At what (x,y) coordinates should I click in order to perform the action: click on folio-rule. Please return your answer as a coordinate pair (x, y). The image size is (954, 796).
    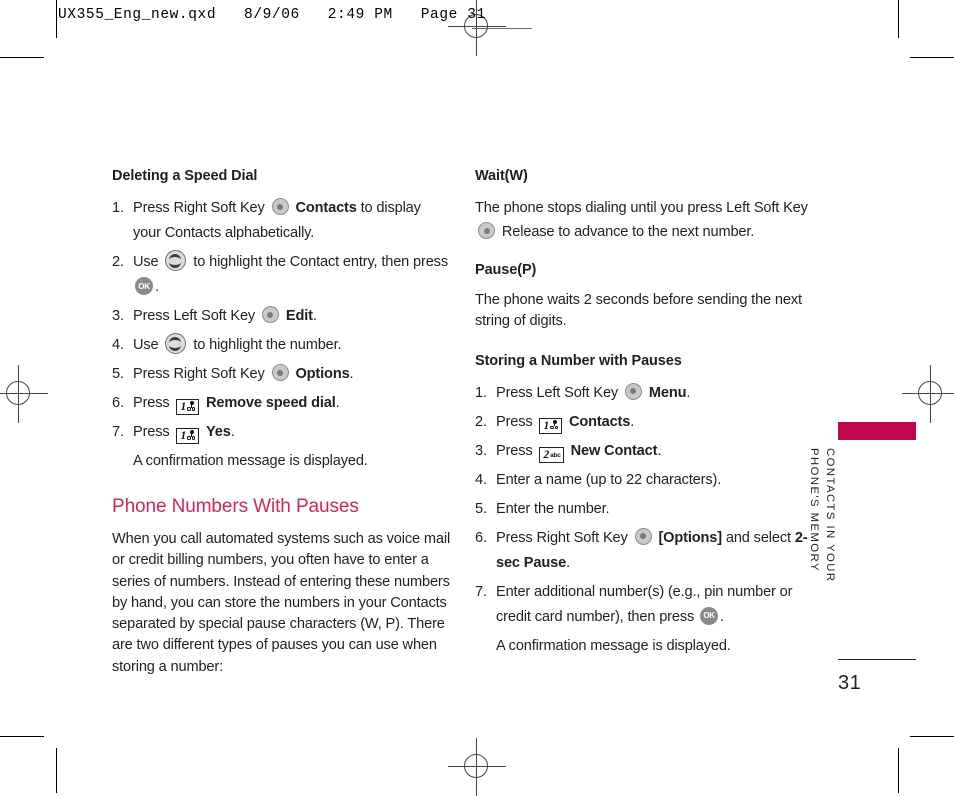
    Looking at the image, I should click on (877, 659).